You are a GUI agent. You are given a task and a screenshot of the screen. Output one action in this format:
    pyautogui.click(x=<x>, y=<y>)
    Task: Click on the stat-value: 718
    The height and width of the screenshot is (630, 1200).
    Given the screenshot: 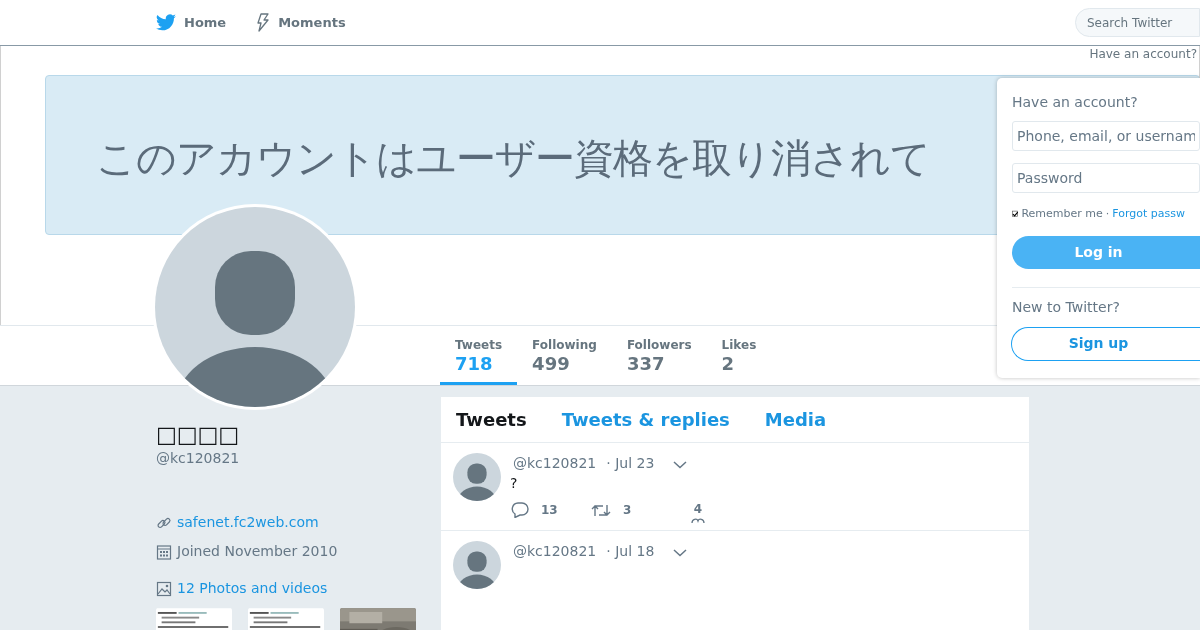 What is the action you would take?
    pyautogui.click(x=474, y=364)
    